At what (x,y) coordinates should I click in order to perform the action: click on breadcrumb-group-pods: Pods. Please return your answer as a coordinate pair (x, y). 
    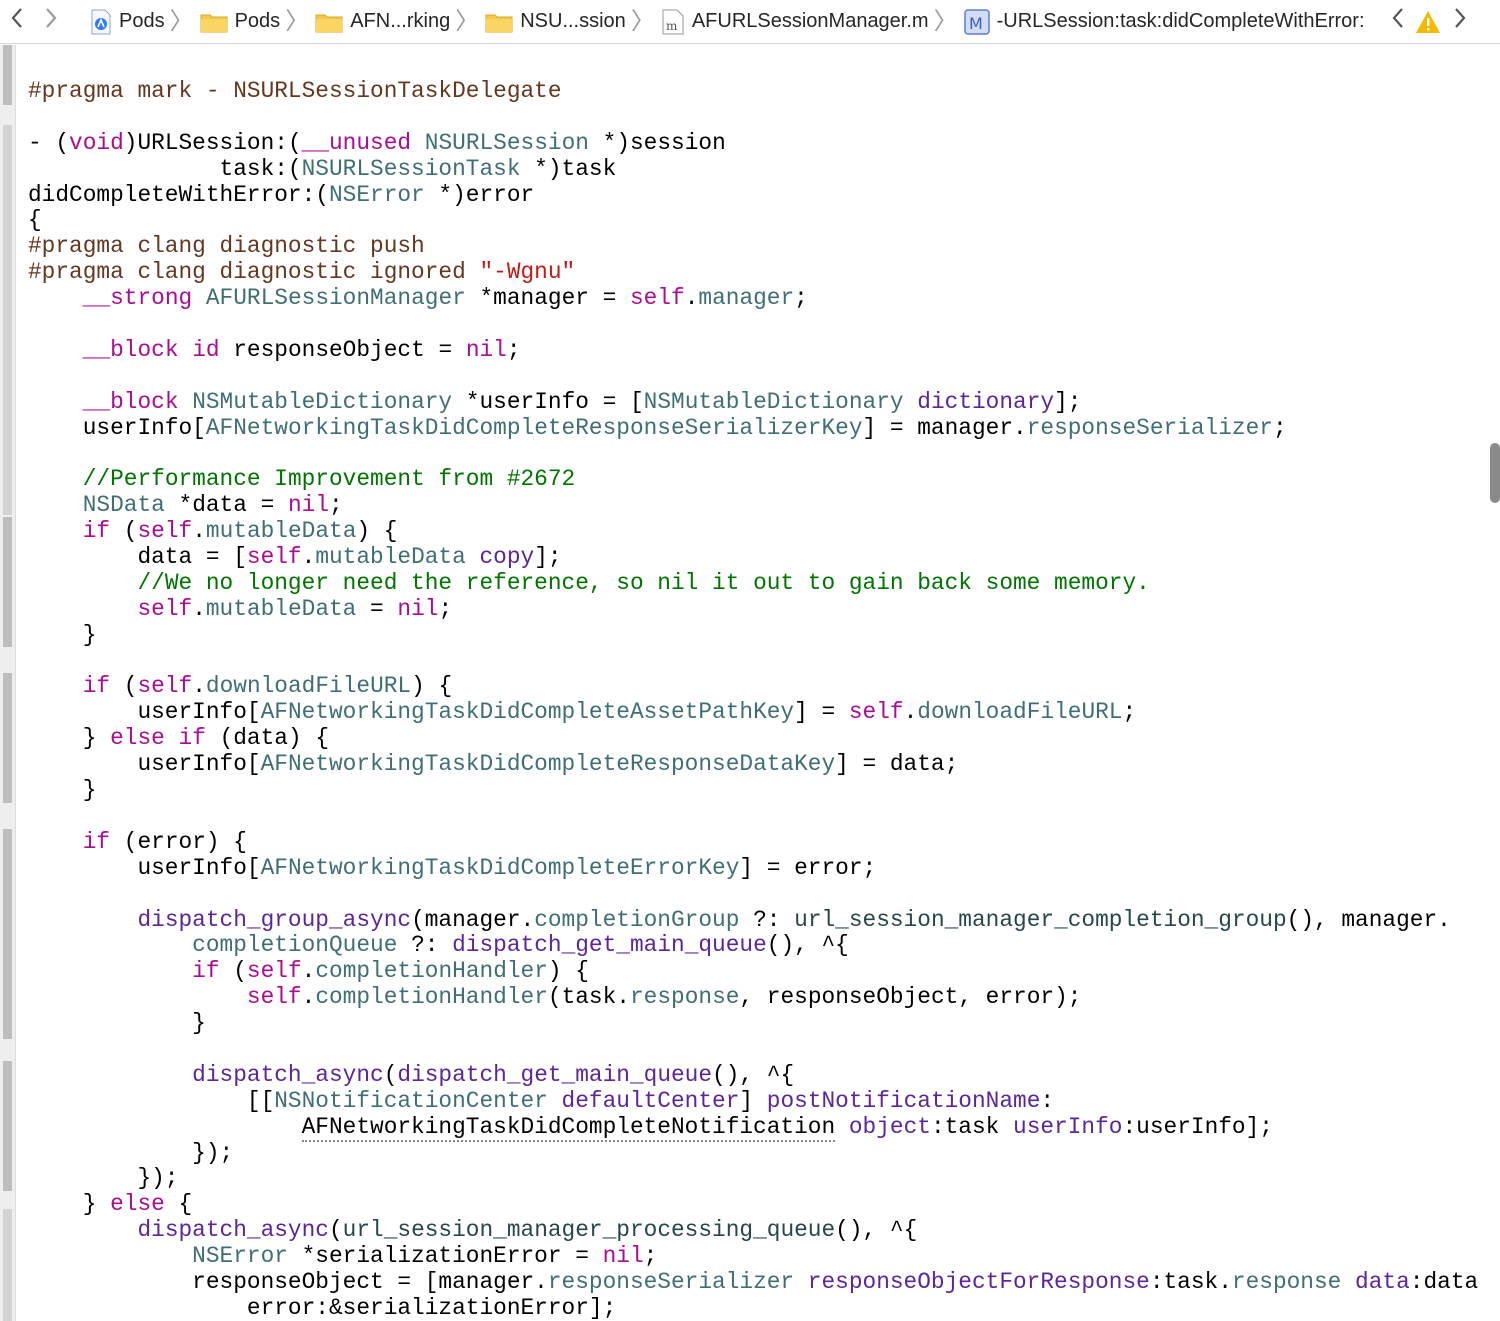
    Looking at the image, I should click on (240, 21).